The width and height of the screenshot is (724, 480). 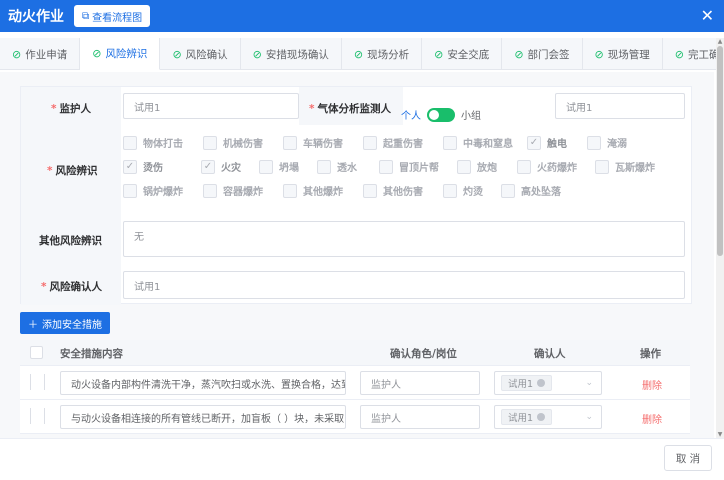 What do you see at coordinates (291, 54) in the screenshot?
I see `tab-onsite-safety-confirmation: ⊘ 安措现场确认` at bounding box center [291, 54].